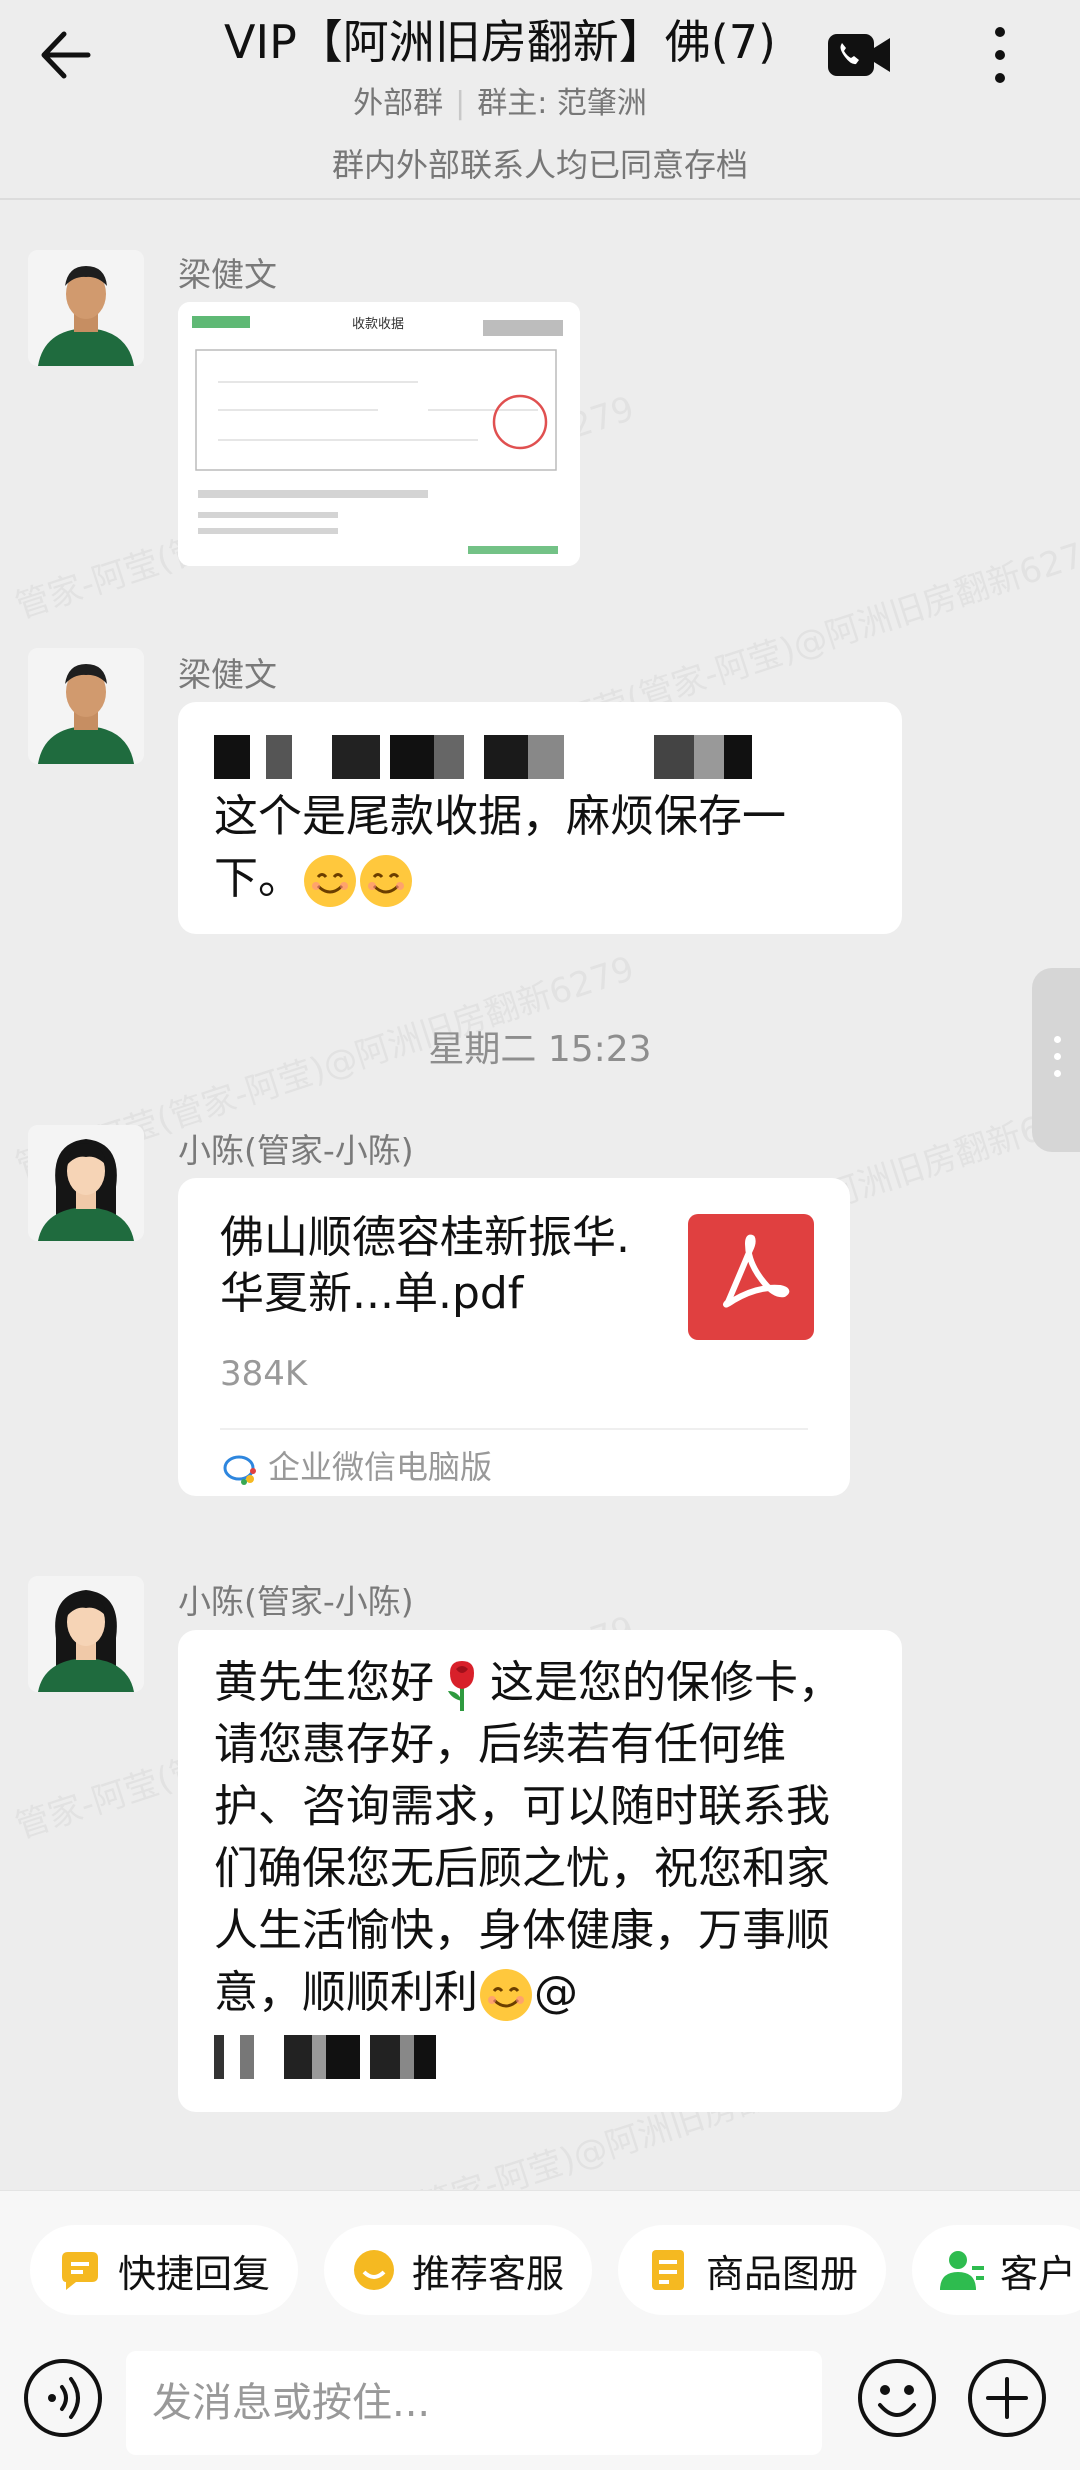  Describe the element at coordinates (194, 2273) in the screenshot. I see `quick-reply-label: 快捷回复` at that location.